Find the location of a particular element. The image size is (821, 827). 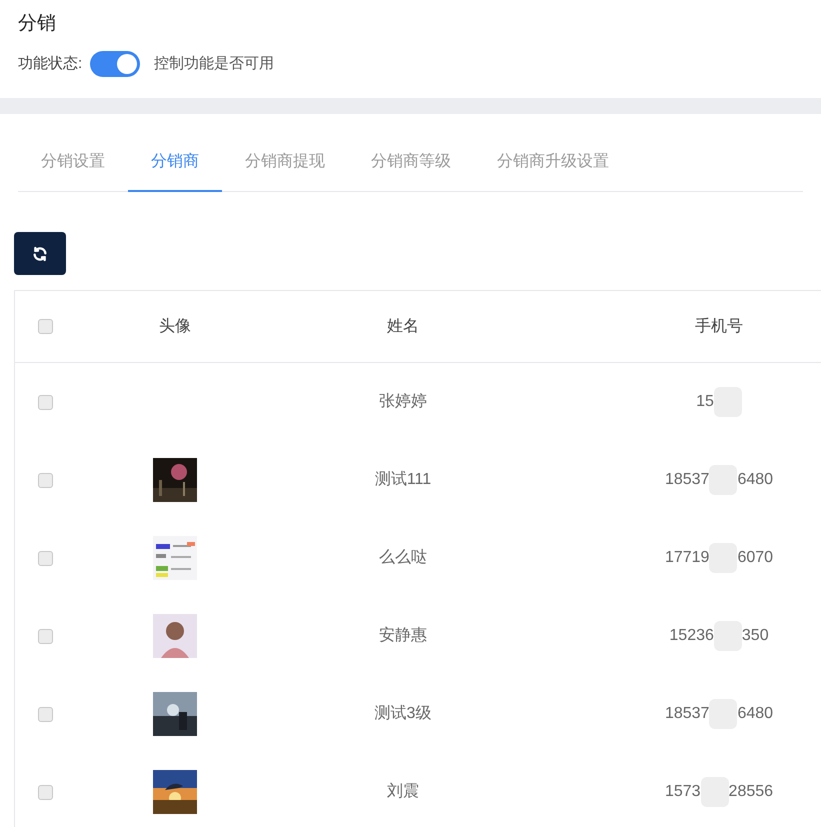

phone-start: 1573 is located at coordinates (682, 792).